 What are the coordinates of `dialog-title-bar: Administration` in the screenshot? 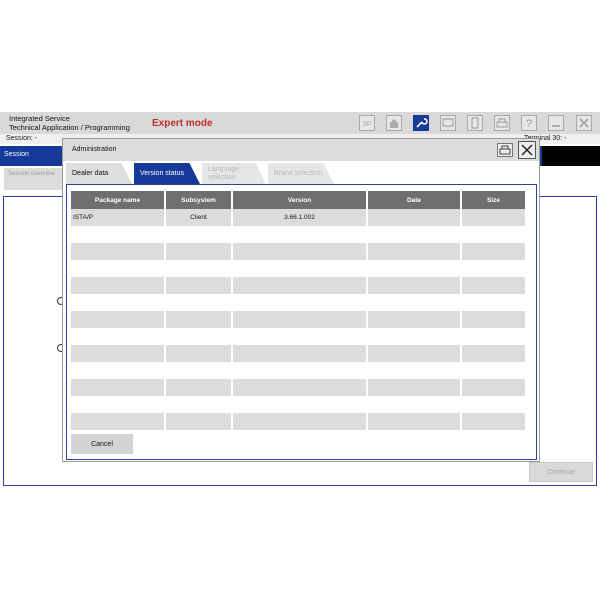 It's located at (301, 150).